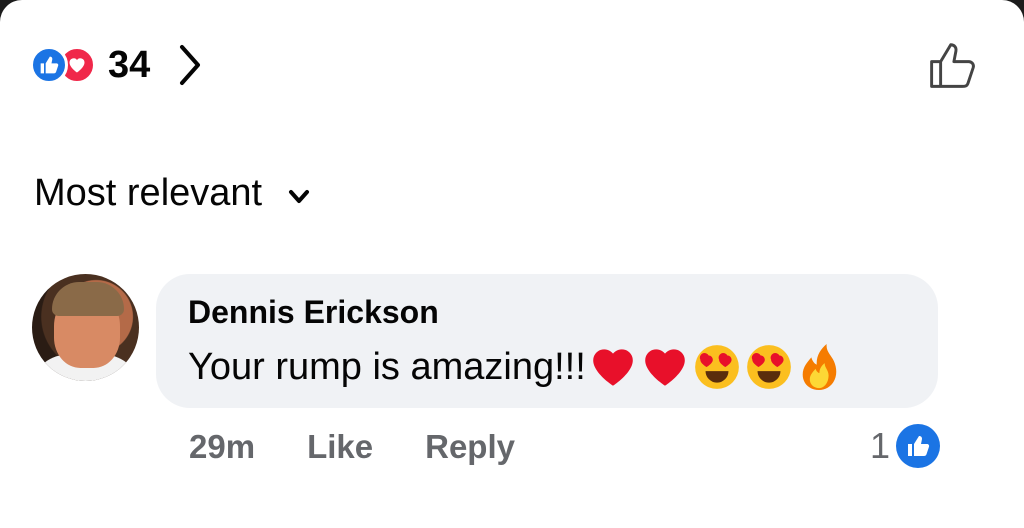  I want to click on comment-reply-button: Reply, so click(470, 447).